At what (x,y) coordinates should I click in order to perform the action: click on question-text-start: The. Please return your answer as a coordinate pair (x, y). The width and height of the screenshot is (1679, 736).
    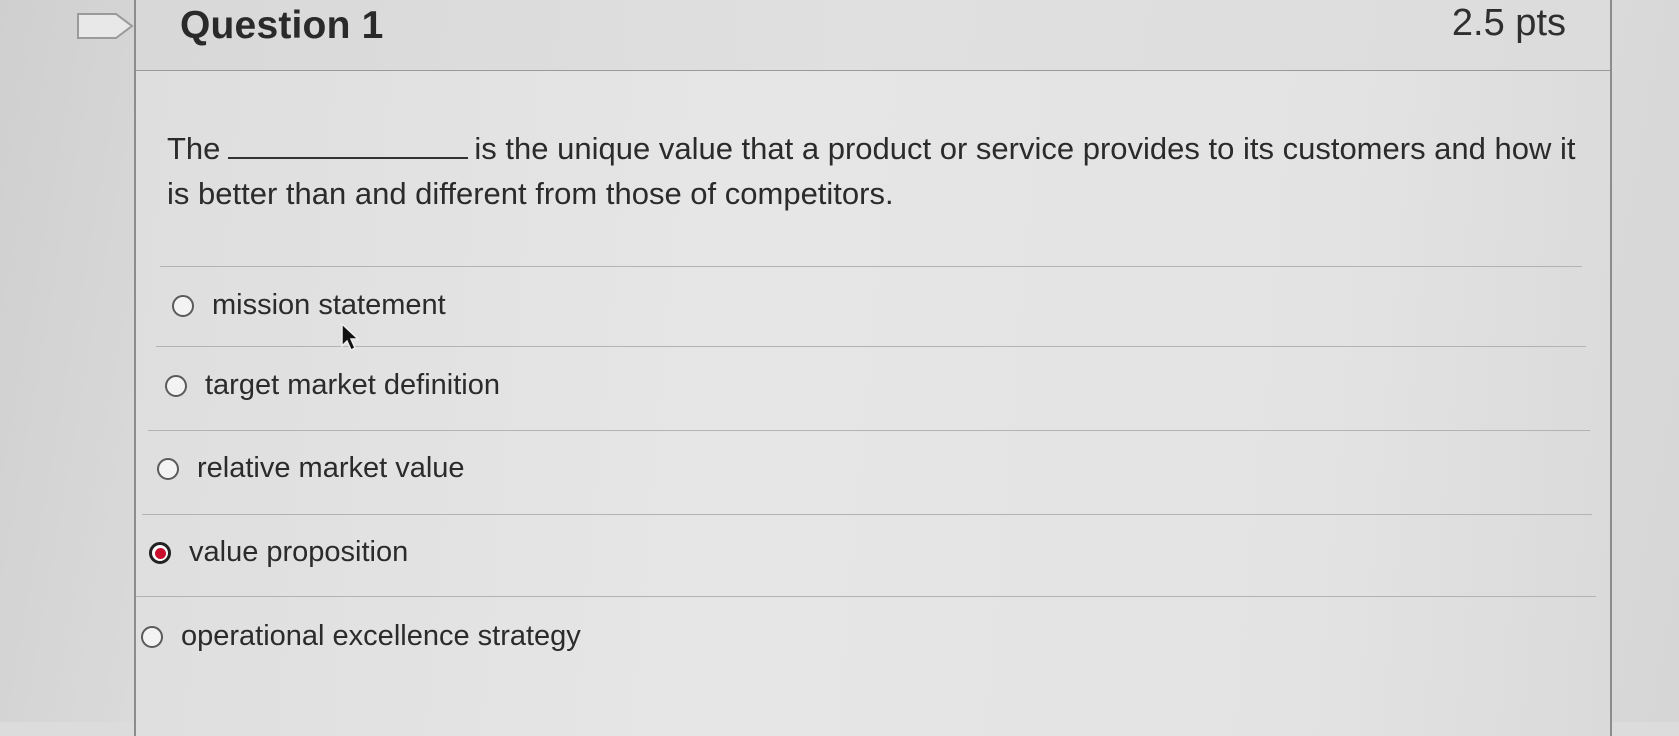
    Looking at the image, I should click on (194, 148).